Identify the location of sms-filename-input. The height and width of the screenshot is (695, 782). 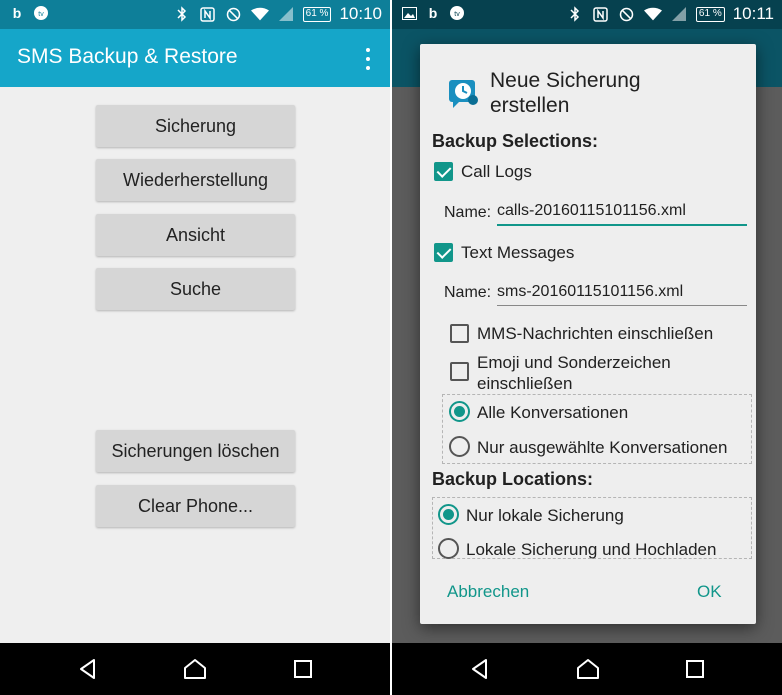
(622, 294).